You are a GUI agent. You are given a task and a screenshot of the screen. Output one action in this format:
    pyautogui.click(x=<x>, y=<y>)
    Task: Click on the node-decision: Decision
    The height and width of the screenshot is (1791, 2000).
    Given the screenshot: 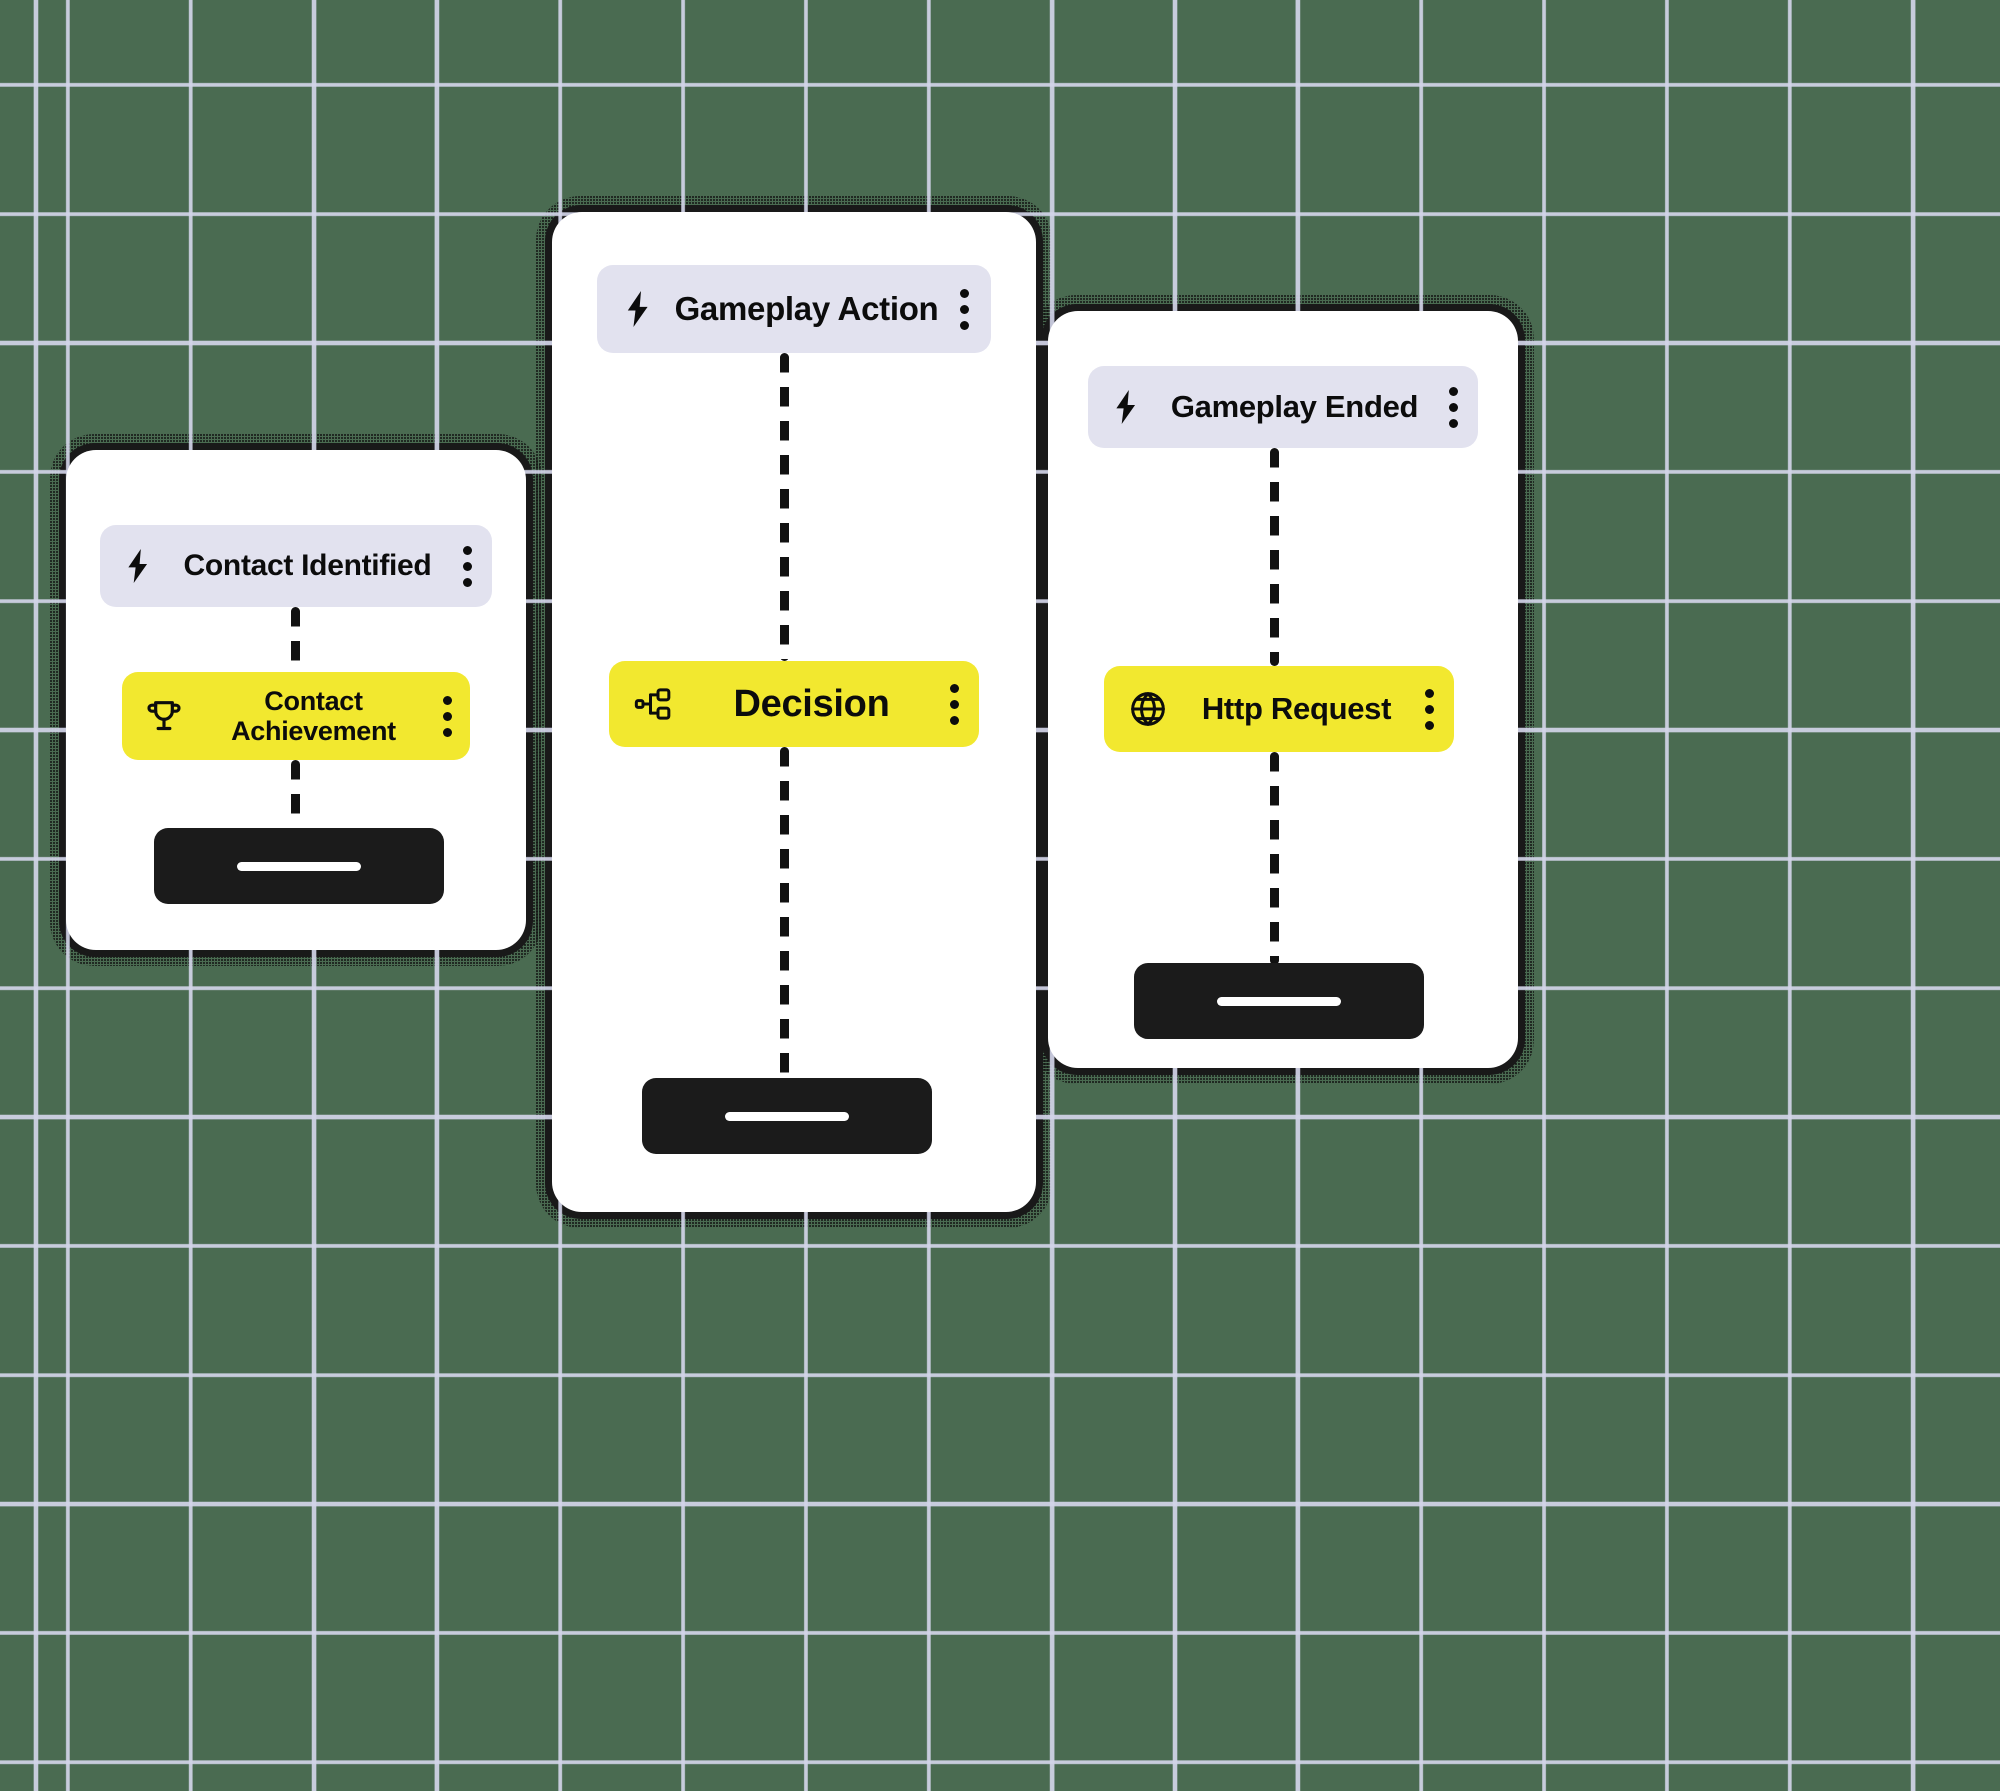 What is the action you would take?
    pyautogui.click(x=794, y=704)
    